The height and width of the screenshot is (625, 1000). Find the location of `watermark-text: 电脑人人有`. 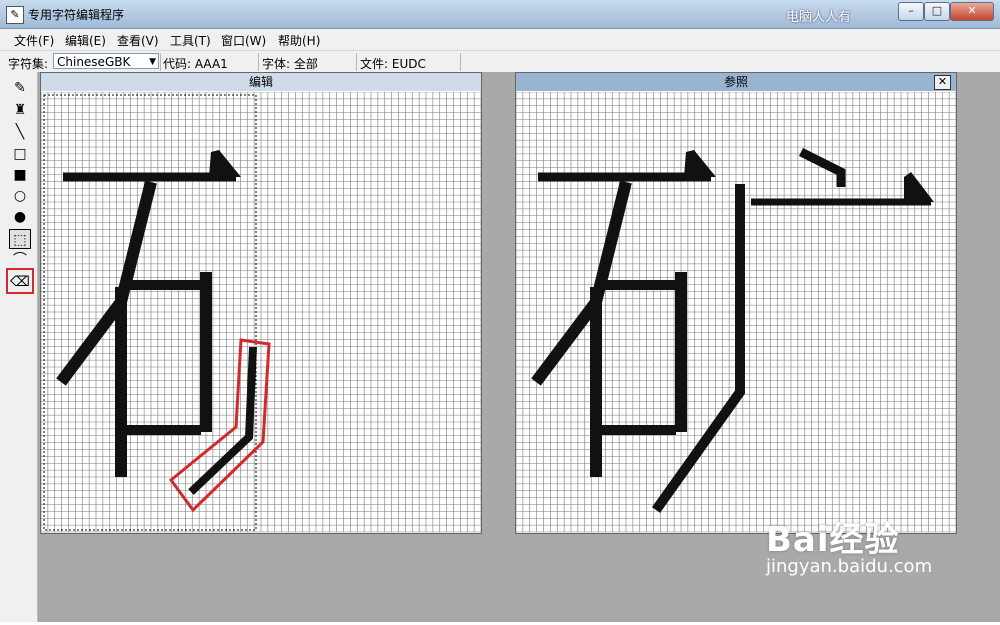

watermark-text: 电脑人人有 is located at coordinates (819, 17).